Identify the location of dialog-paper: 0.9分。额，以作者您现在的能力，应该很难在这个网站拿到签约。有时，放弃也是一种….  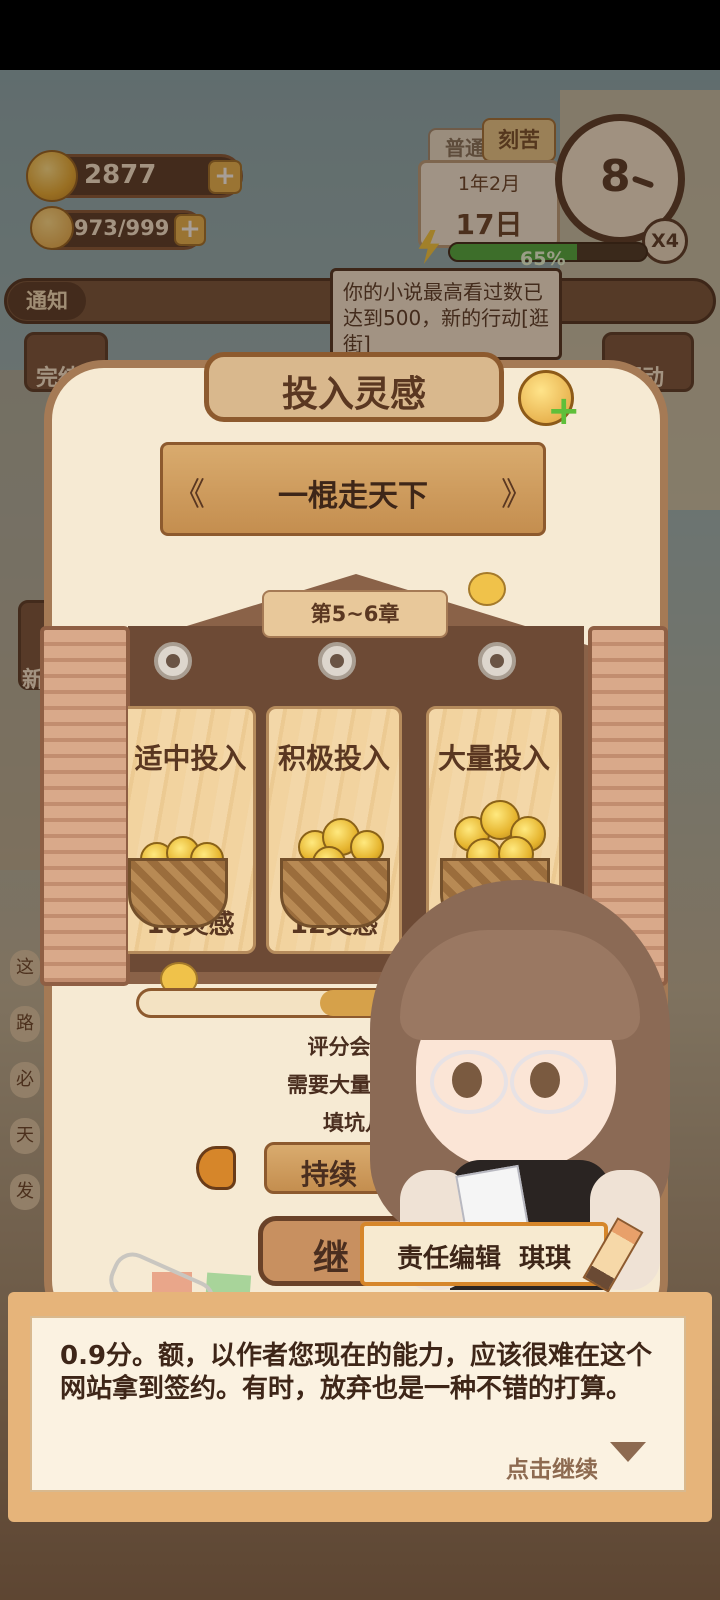
(358, 1404).